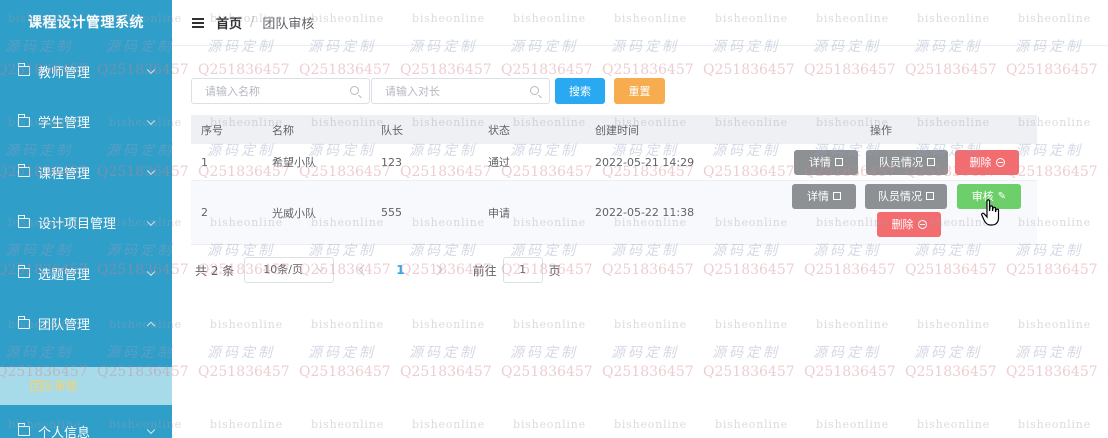 This screenshot has height=438, width=1108. Describe the element at coordinates (86, 425) in the screenshot. I see `sidebar-item-profile: 个人信息` at that location.